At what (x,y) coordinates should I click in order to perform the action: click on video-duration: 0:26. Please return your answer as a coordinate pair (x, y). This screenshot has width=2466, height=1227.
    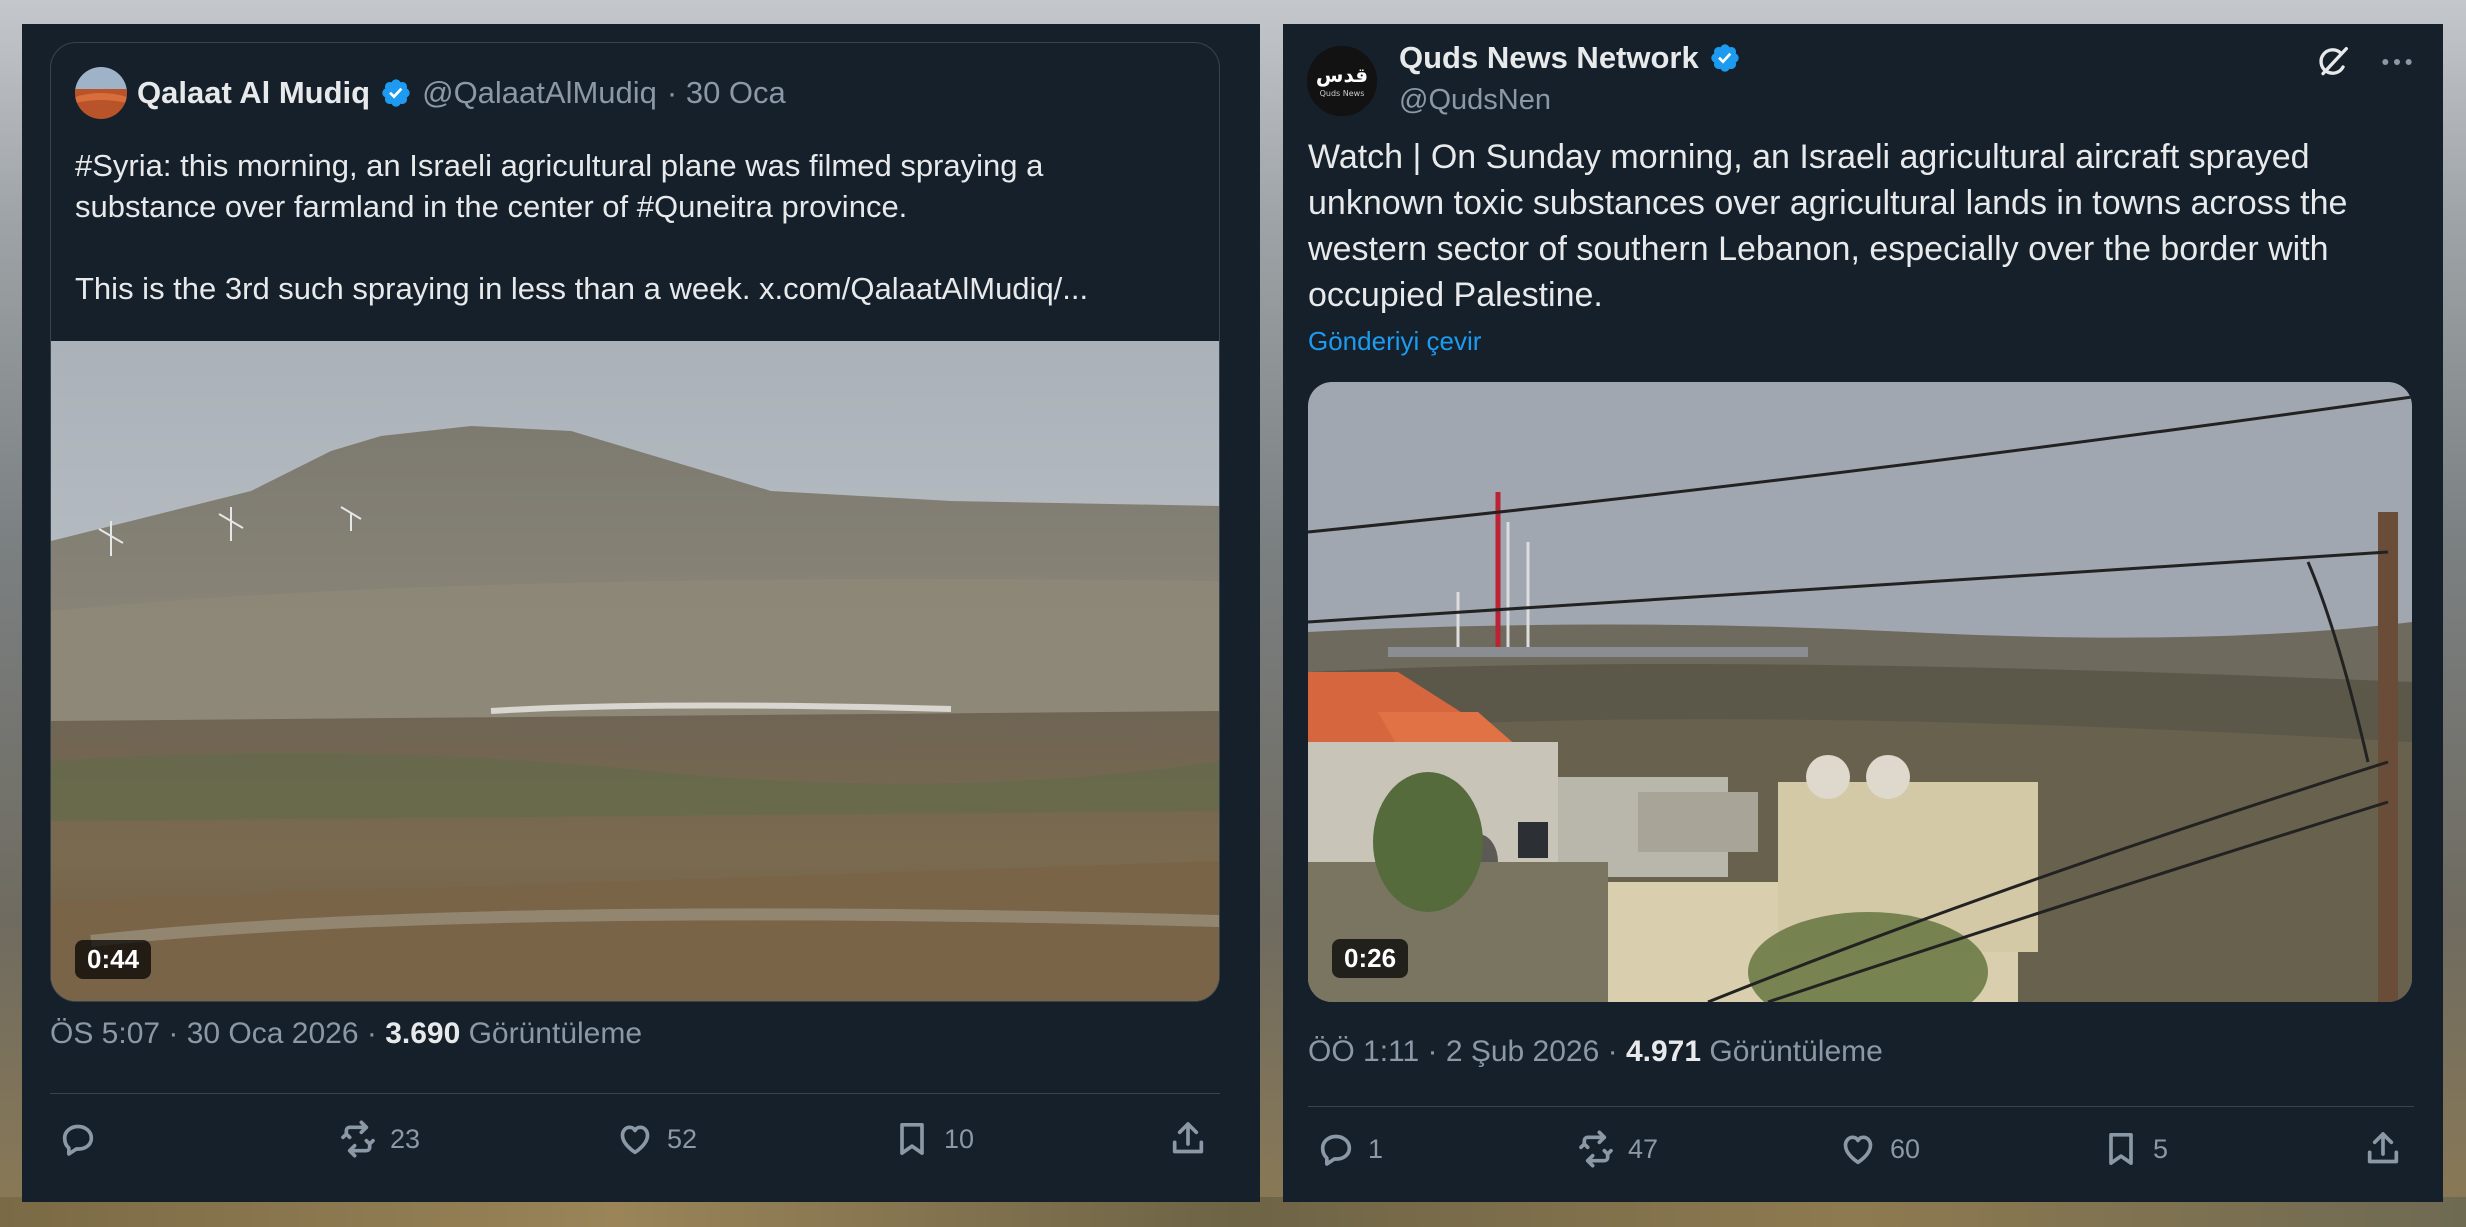
    Looking at the image, I should click on (1370, 958).